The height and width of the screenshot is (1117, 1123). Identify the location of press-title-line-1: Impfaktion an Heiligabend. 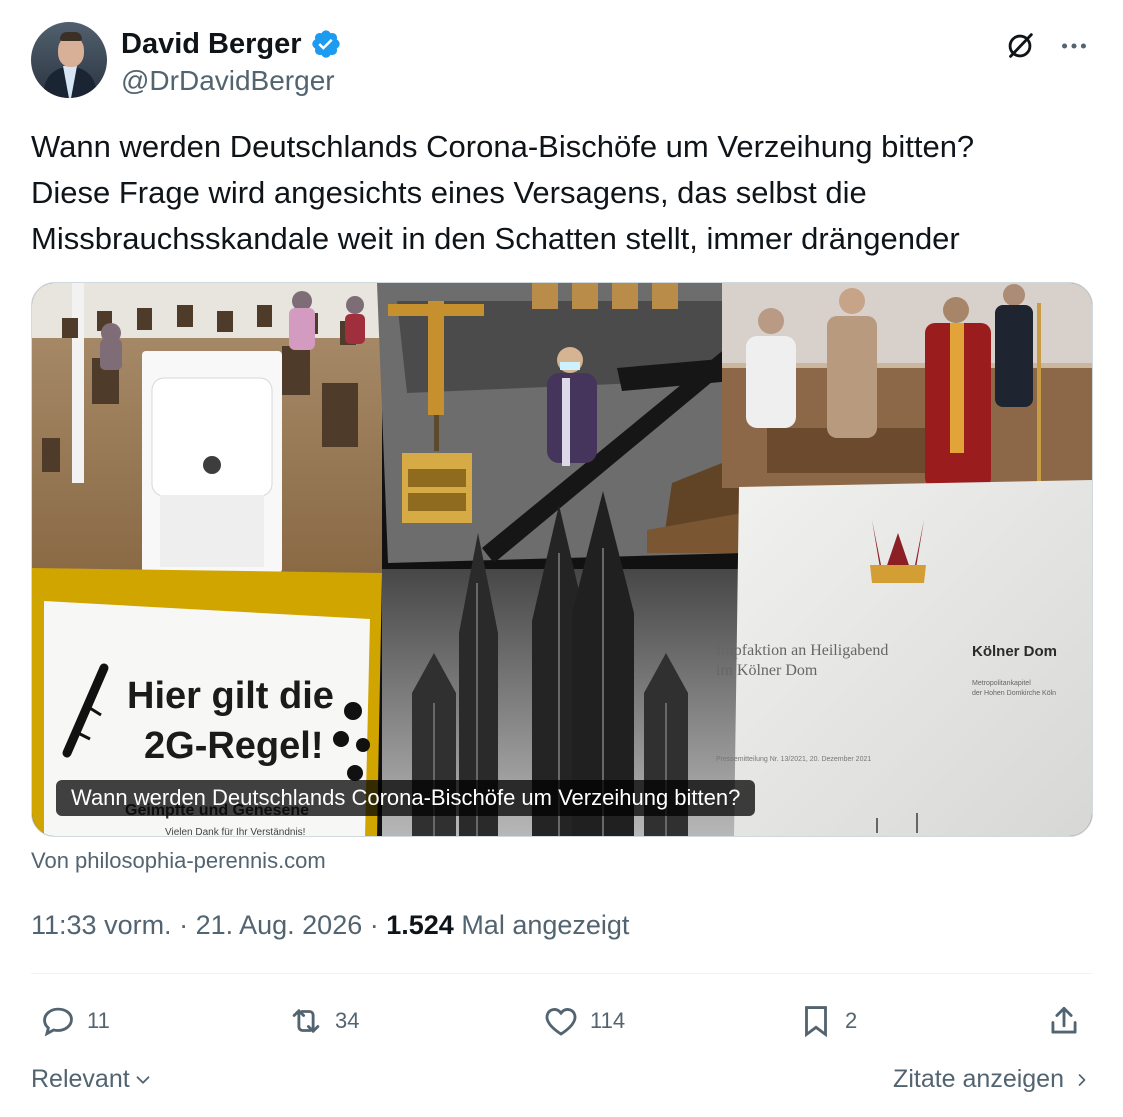
(802, 650).